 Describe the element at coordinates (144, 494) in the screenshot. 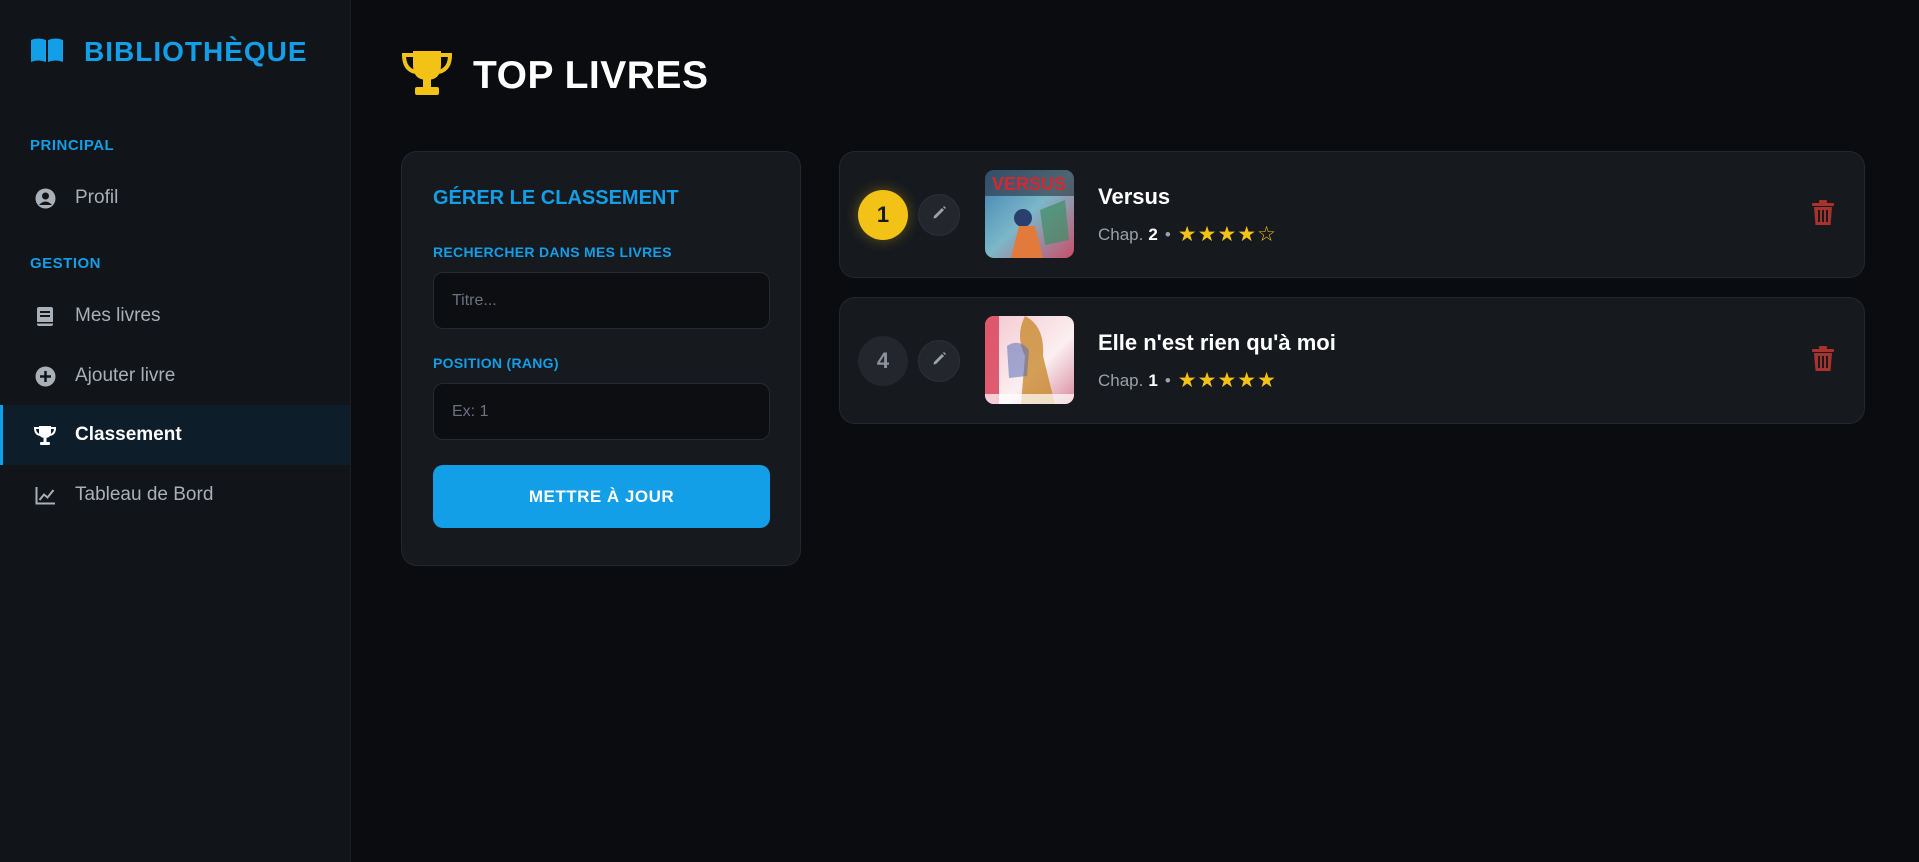

I see `sidebar-item-label: Tableau de Bord` at that location.